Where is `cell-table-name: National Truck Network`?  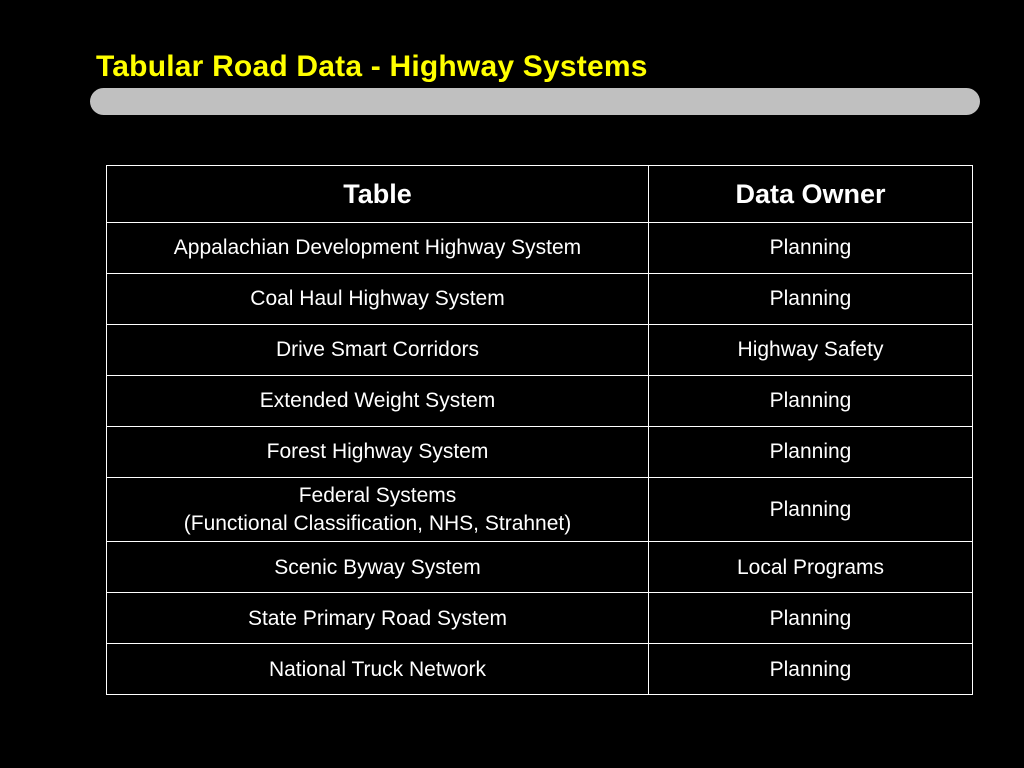 cell-table-name: National Truck Network is located at coordinates (377, 669).